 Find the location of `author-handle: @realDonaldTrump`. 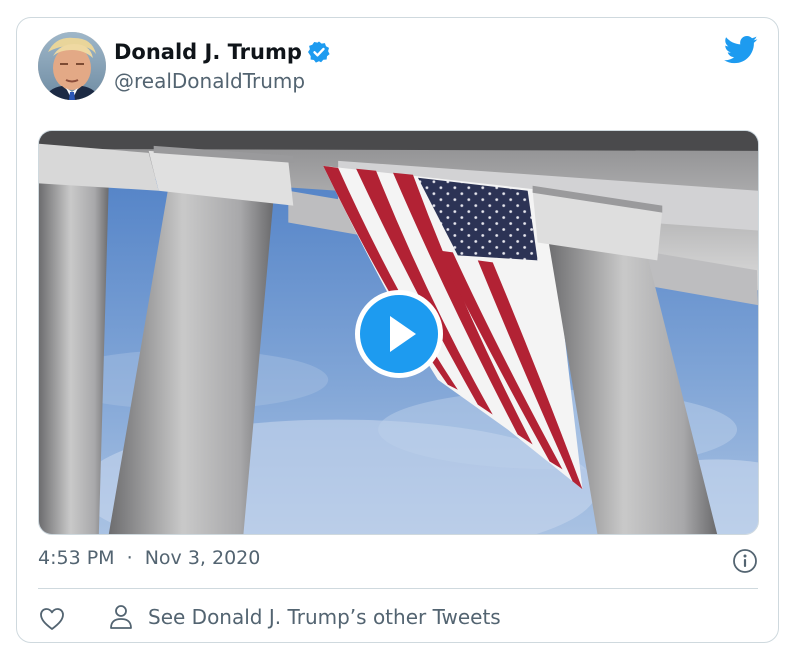

author-handle: @realDonaldTrump is located at coordinates (209, 81).